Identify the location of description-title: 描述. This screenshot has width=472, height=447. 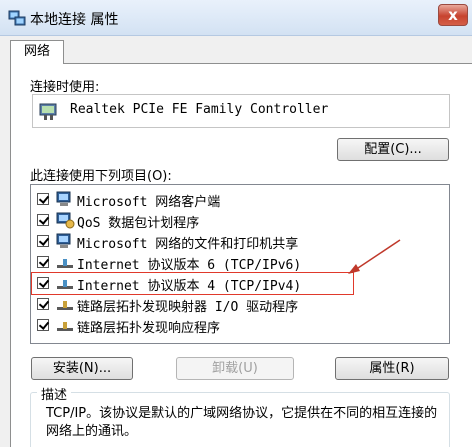
(54, 393).